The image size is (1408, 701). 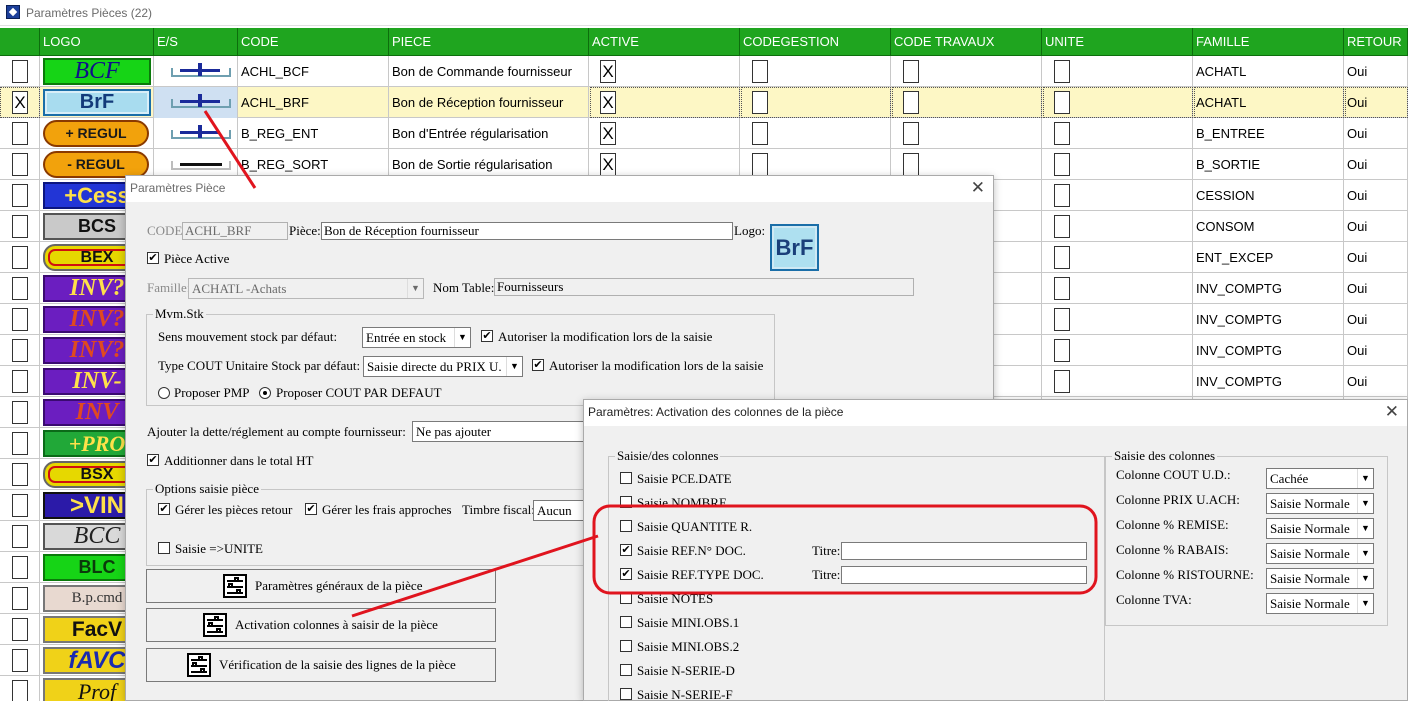 What do you see at coordinates (911, 164) in the screenshot?
I see `cell-checkbox-code-travaux` at bounding box center [911, 164].